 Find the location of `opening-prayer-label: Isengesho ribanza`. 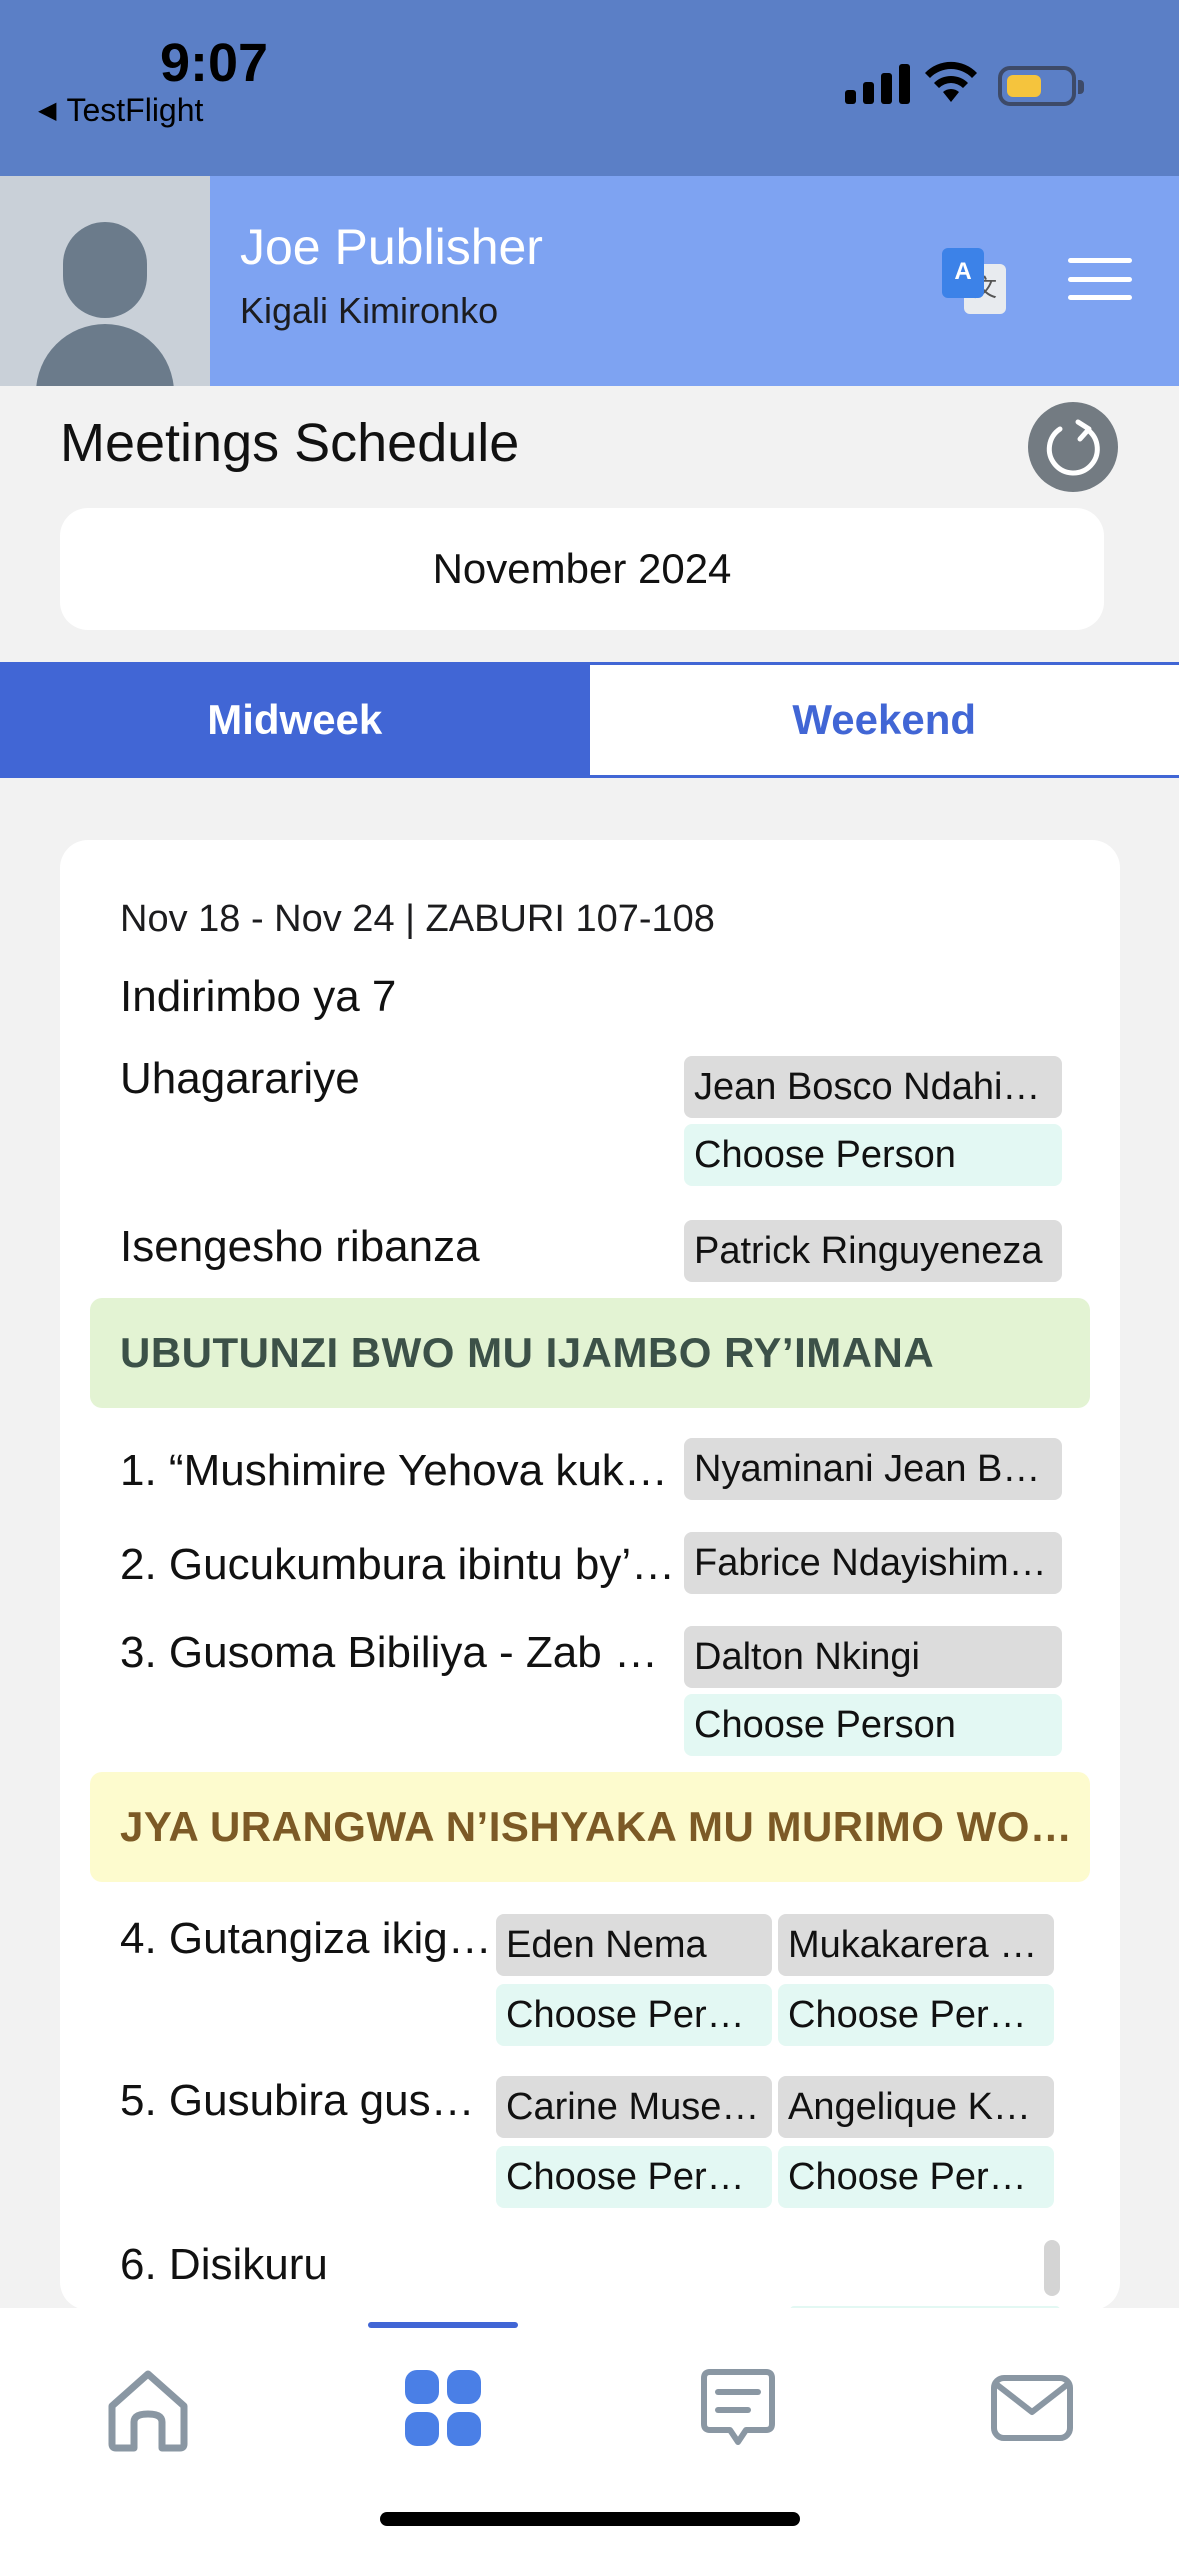

opening-prayer-label: Isengesho ribanza is located at coordinates (300, 1246).